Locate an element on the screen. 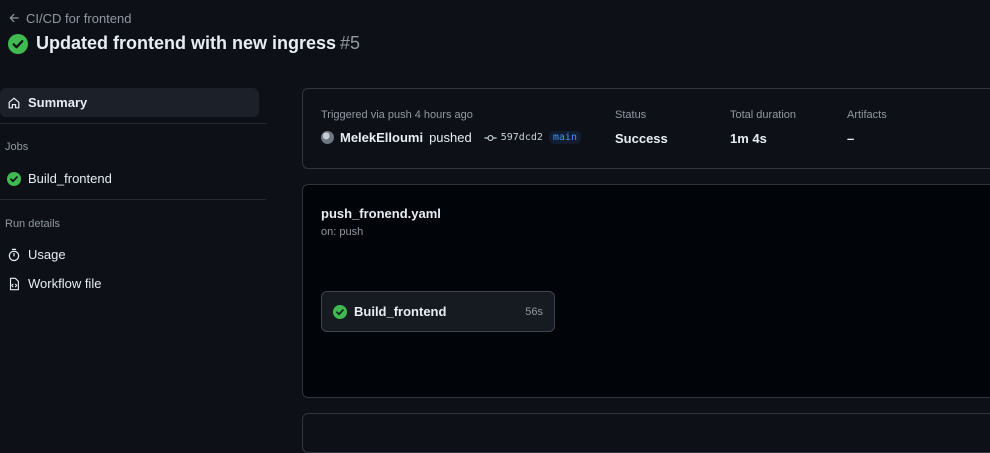 This screenshot has width=990, height=453. home-icon is located at coordinates (14, 103).